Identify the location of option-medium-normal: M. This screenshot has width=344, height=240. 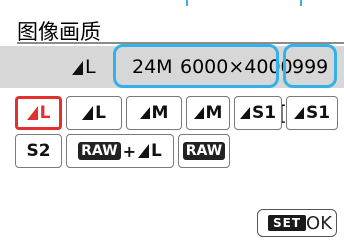
(208, 113).